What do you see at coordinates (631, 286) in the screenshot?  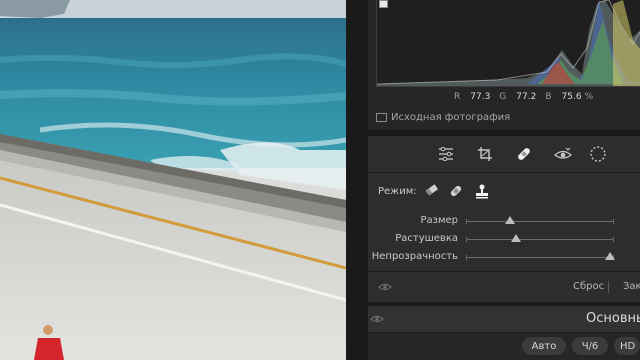 I see `close-button: Зак` at bounding box center [631, 286].